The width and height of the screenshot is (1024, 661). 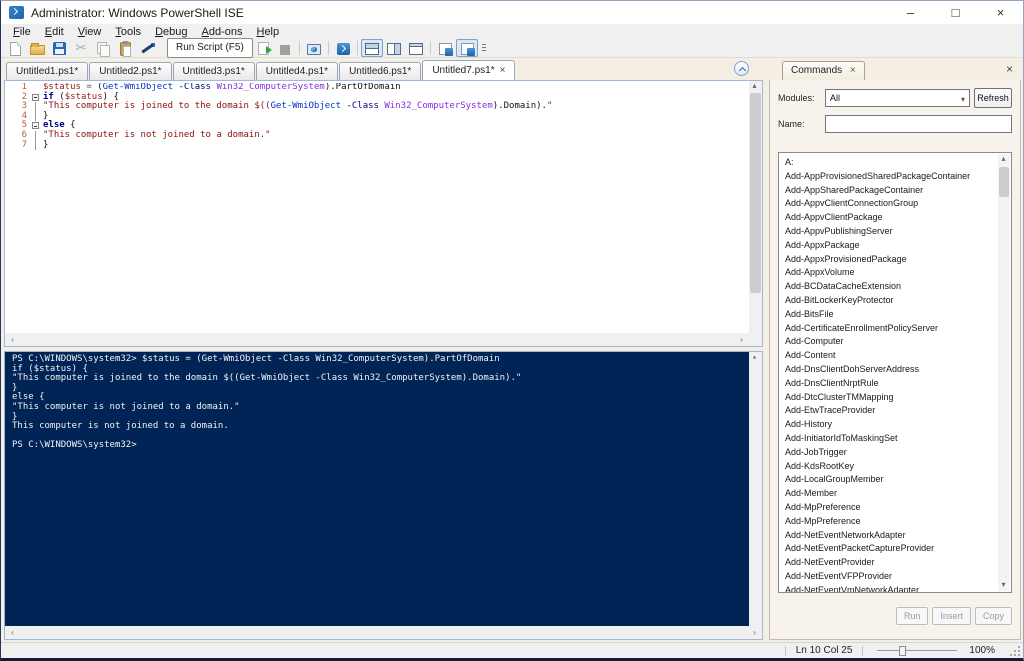 What do you see at coordinates (891, 301) in the screenshot?
I see `command-item: Add-BitLockerKeyProtector` at bounding box center [891, 301].